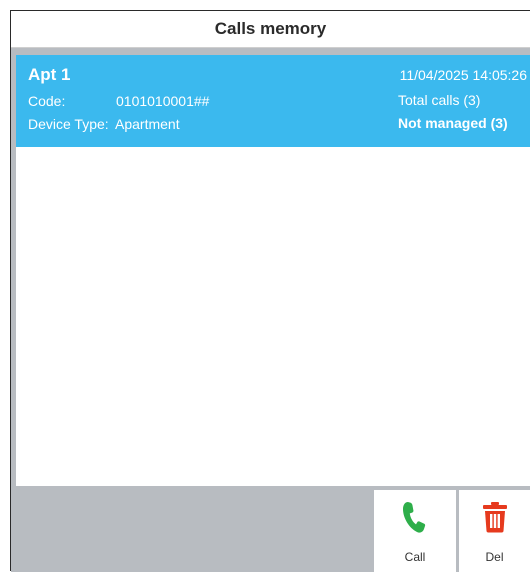  Describe the element at coordinates (463, 75) in the screenshot. I see `call-datetime: 11/04/2025 14:05:26` at that location.